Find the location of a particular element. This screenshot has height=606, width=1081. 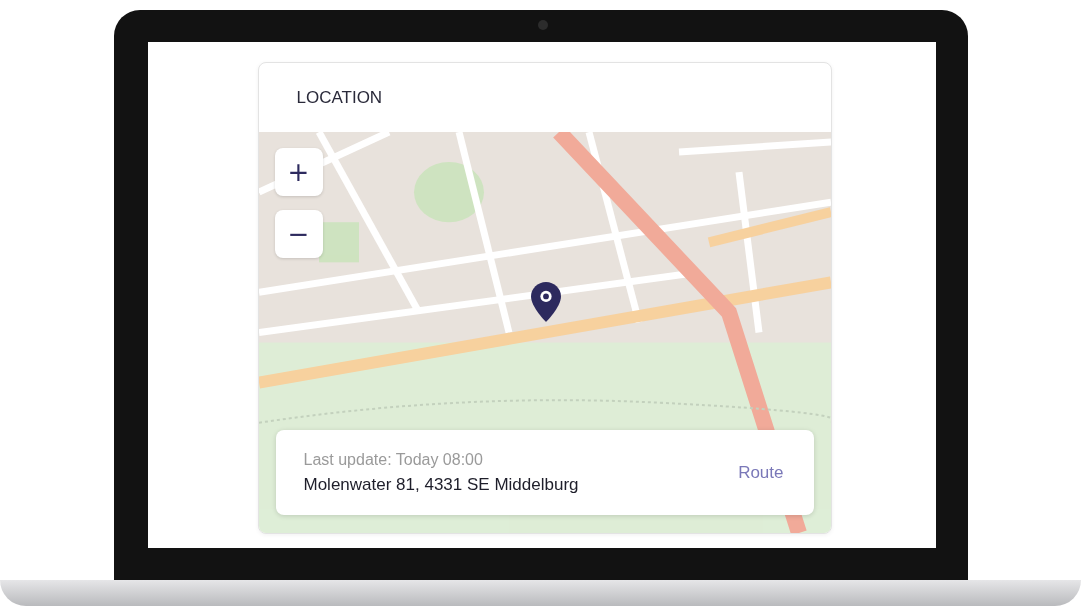

map-pin-icon is located at coordinates (545, 302).